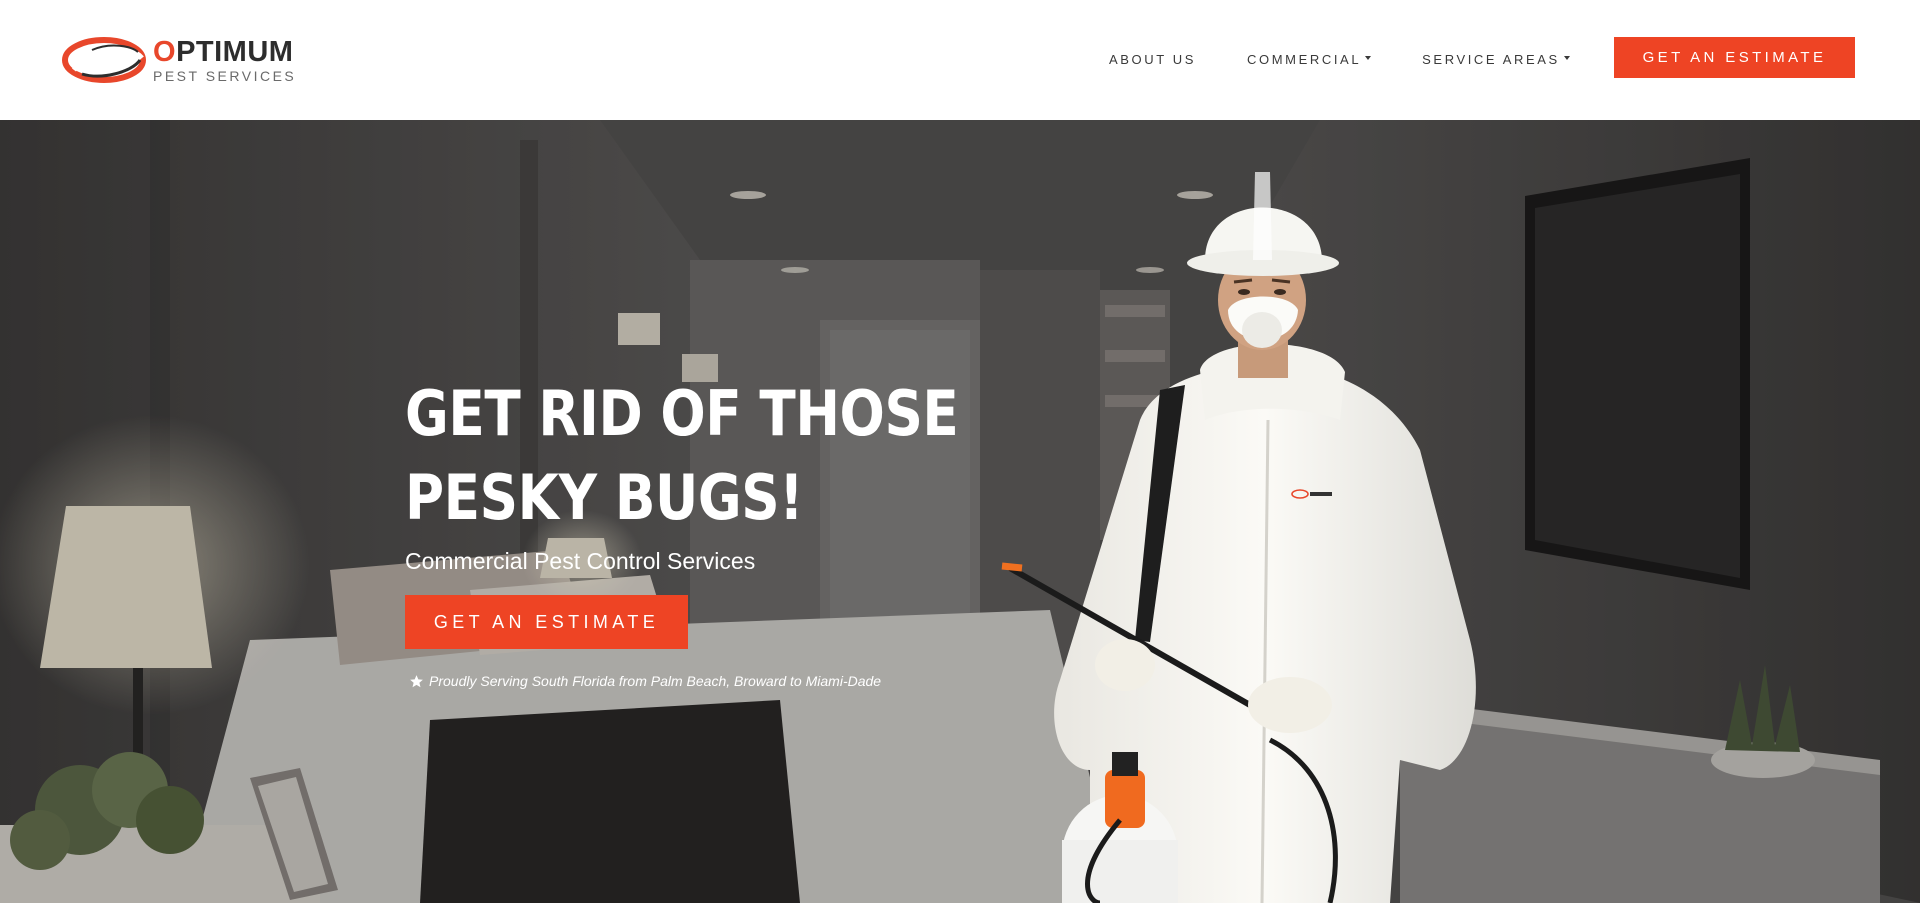 Image resolution: width=1920 pixels, height=903 pixels. Describe the element at coordinates (416, 680) in the screenshot. I see `star-icon` at that location.